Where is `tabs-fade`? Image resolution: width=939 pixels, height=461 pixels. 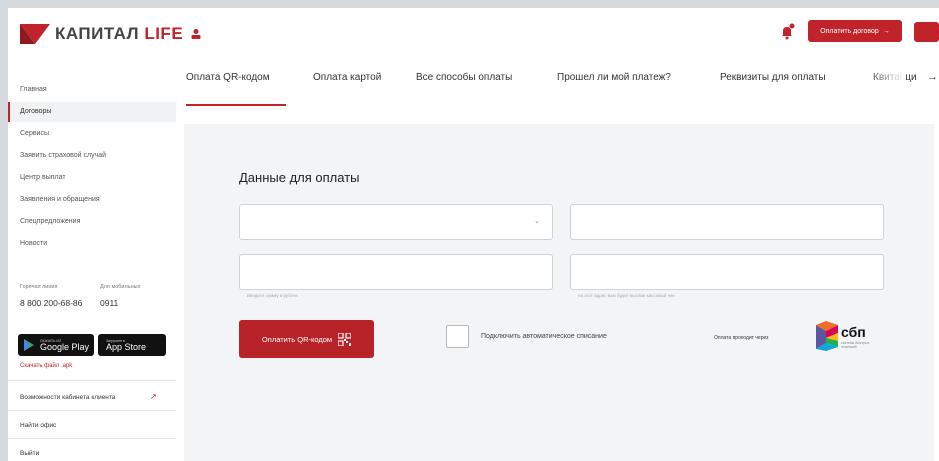
tabs-fade is located at coordinates (886, 78).